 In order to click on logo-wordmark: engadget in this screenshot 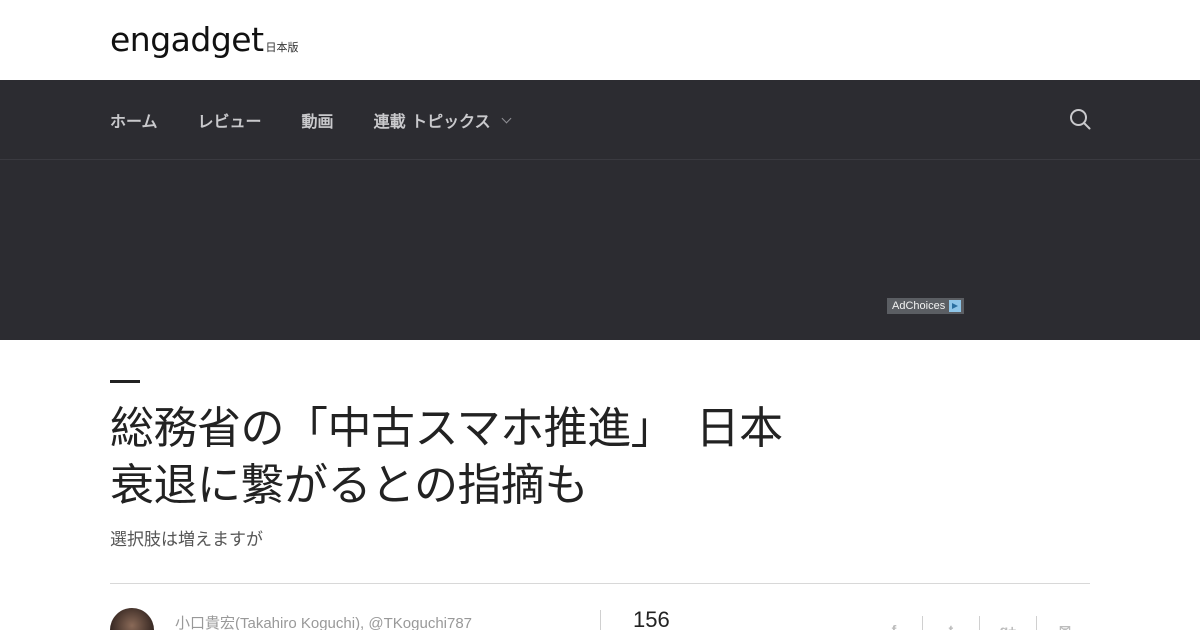, I will do `click(187, 39)`.